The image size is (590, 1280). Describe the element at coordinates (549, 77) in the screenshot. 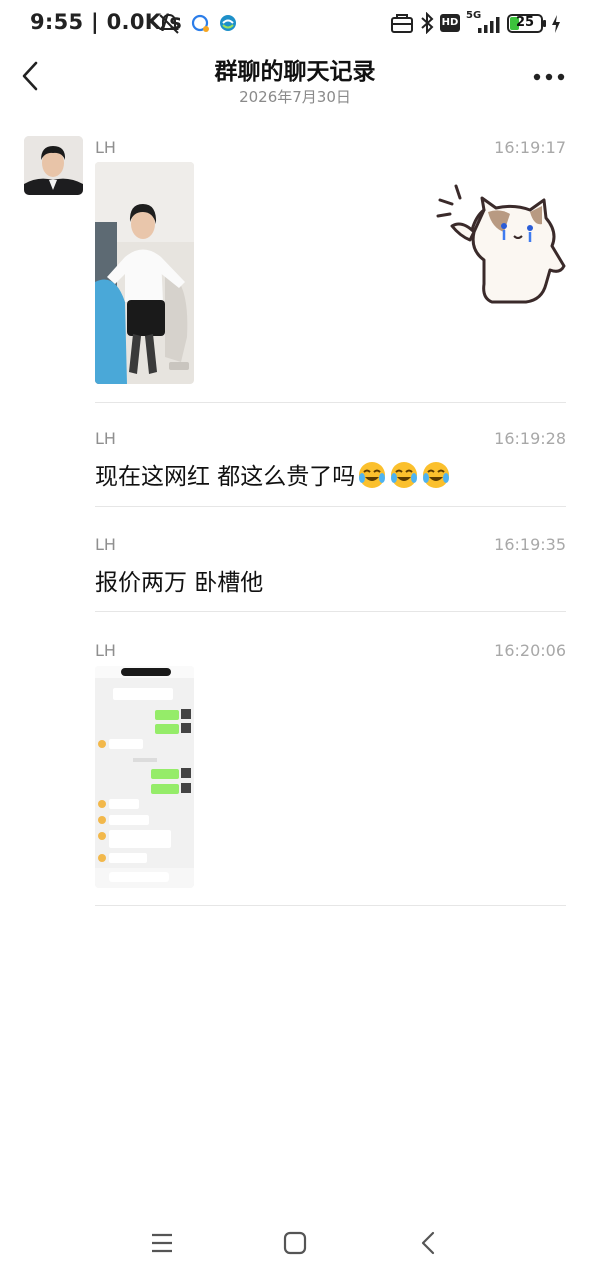

I see `more-dots-icon` at that location.